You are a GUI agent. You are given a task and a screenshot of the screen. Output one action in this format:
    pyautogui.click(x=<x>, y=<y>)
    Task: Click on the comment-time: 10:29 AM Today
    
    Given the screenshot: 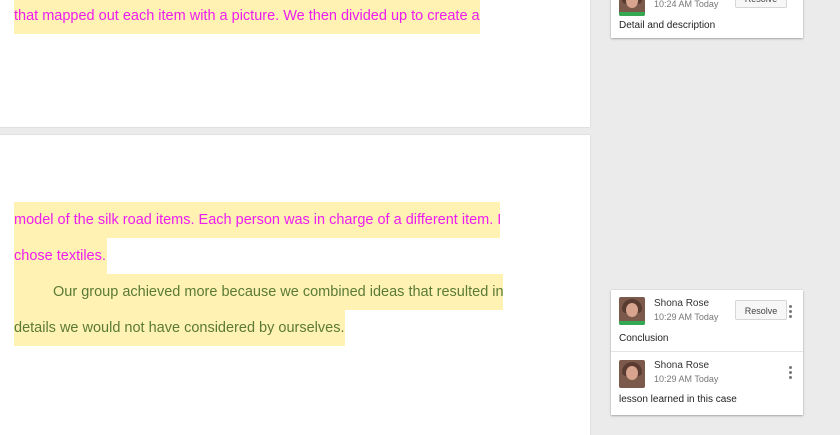 What is the action you would take?
    pyautogui.click(x=686, y=317)
    